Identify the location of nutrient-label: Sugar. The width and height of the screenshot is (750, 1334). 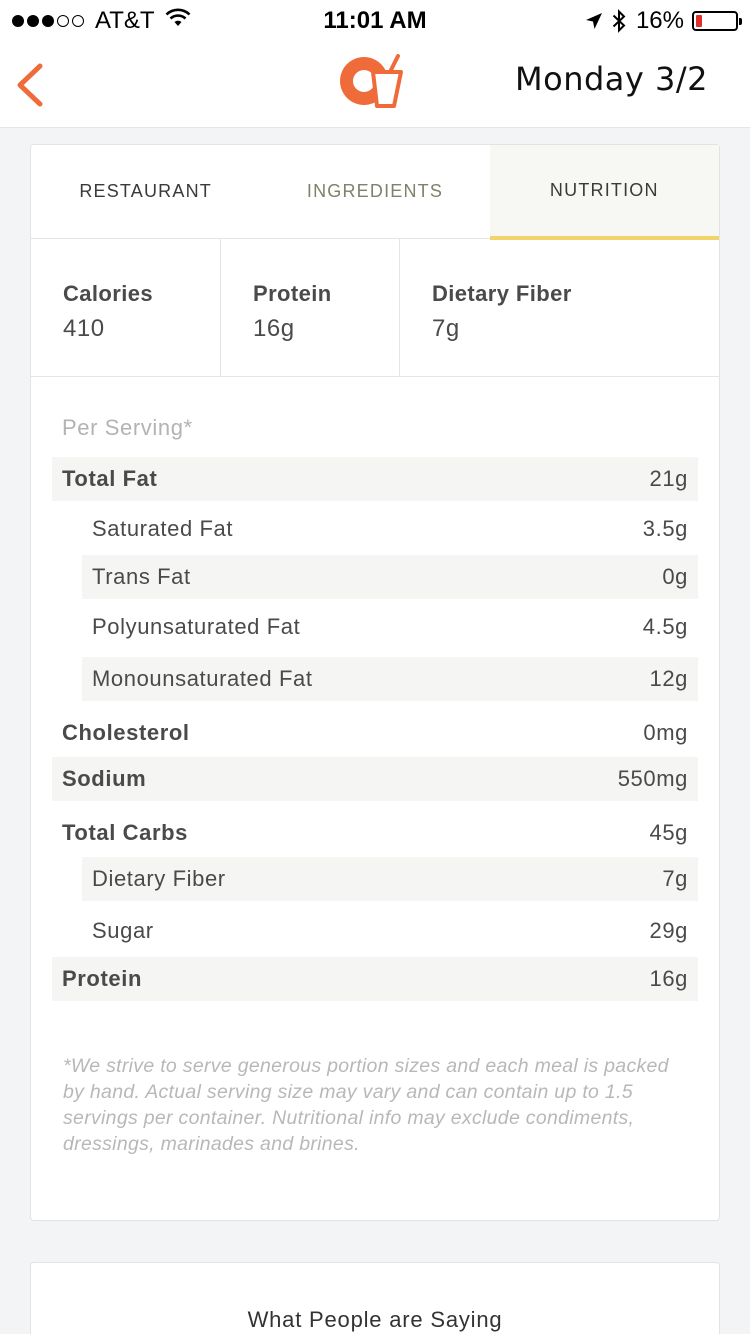
(123, 930).